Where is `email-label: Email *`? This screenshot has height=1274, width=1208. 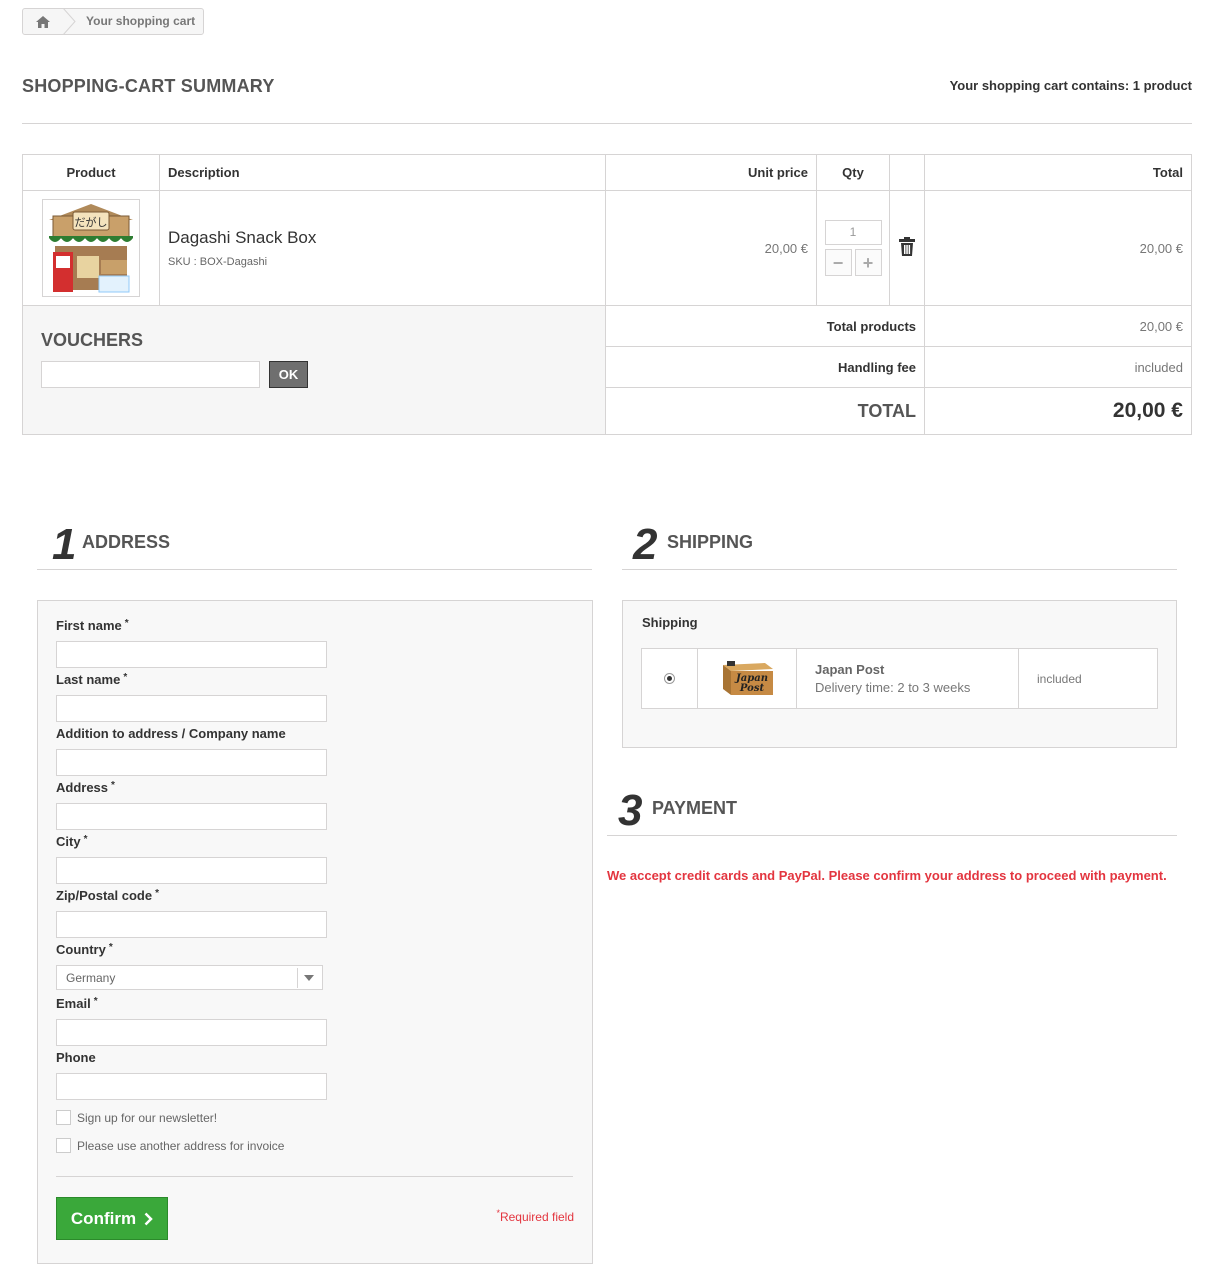
email-label: Email * is located at coordinates (77, 1003).